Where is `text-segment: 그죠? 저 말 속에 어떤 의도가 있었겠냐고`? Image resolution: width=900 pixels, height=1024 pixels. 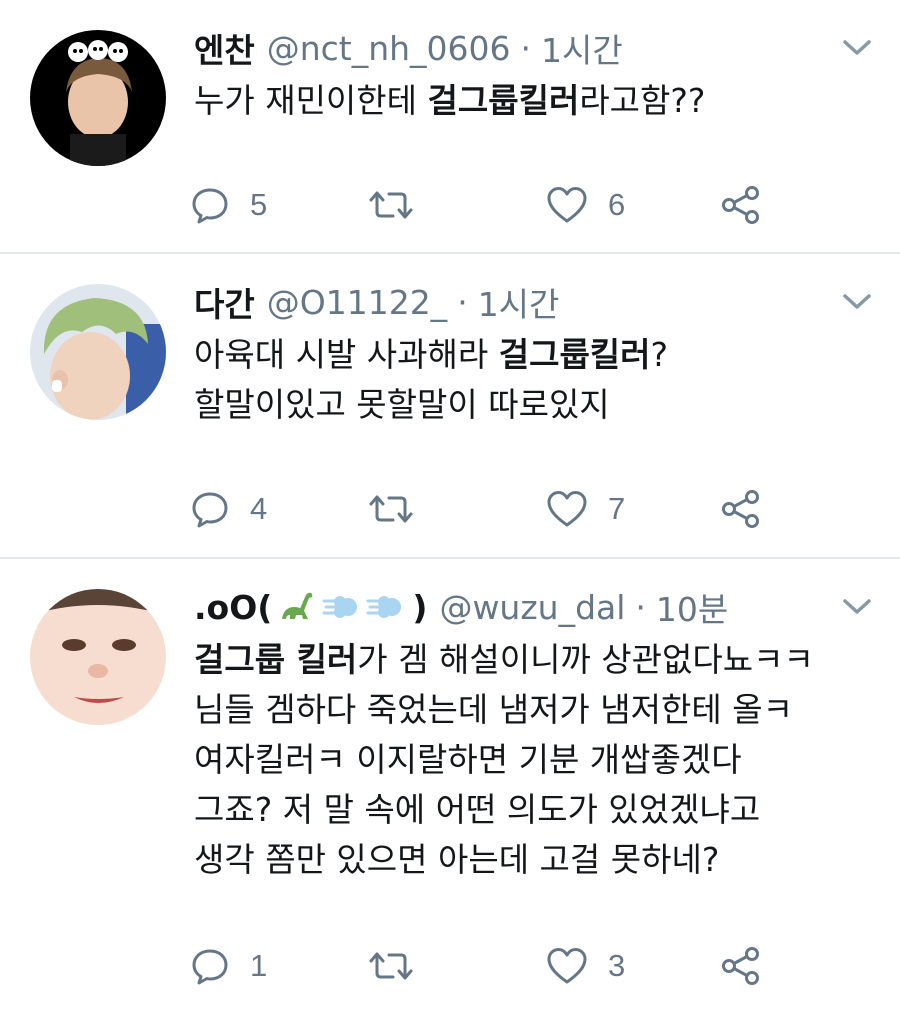 text-segment: 그죠? 저 말 속에 어떤 의도가 있었겠냐고 is located at coordinates (477, 809).